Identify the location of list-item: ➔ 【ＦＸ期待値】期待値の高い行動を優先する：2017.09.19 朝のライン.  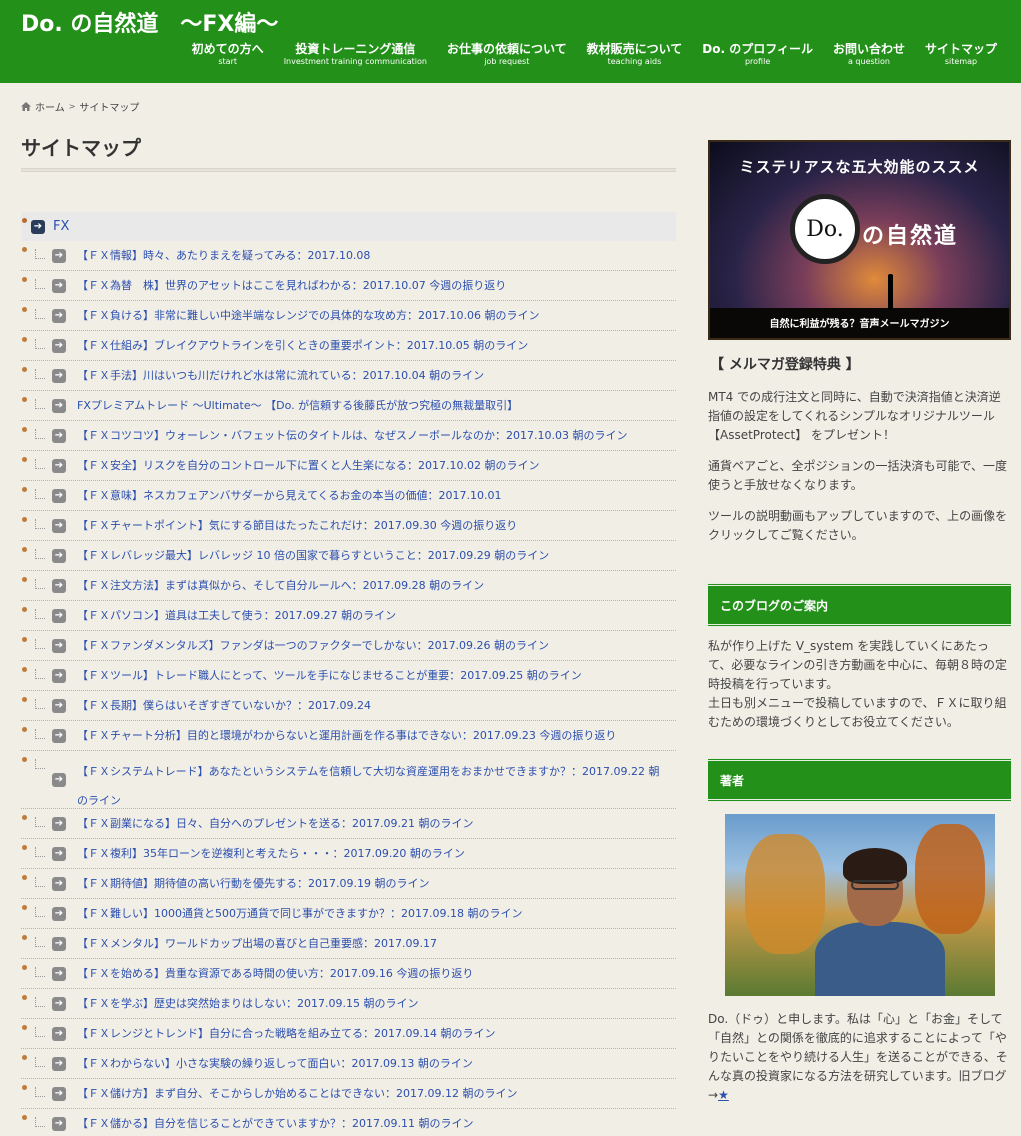
(348, 884).